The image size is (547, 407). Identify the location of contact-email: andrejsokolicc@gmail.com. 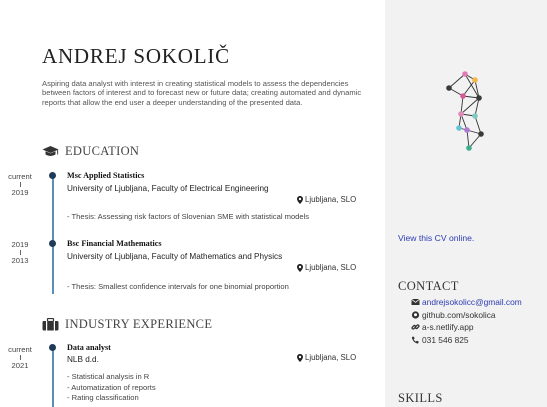
(466, 302).